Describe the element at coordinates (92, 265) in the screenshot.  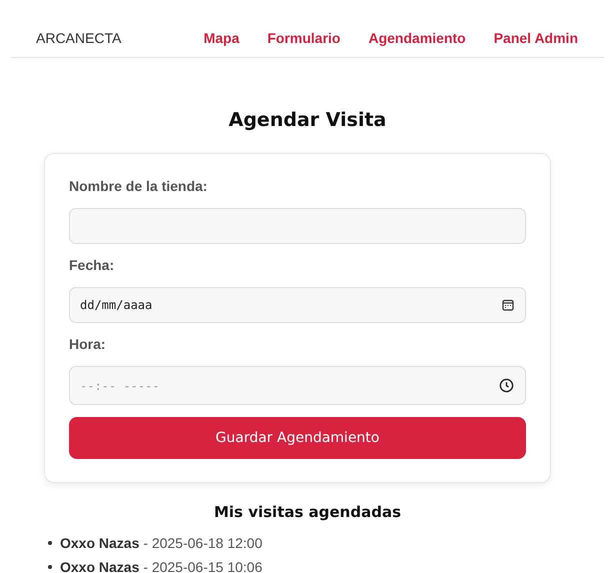
I see `field-label: Fecha:` at that location.